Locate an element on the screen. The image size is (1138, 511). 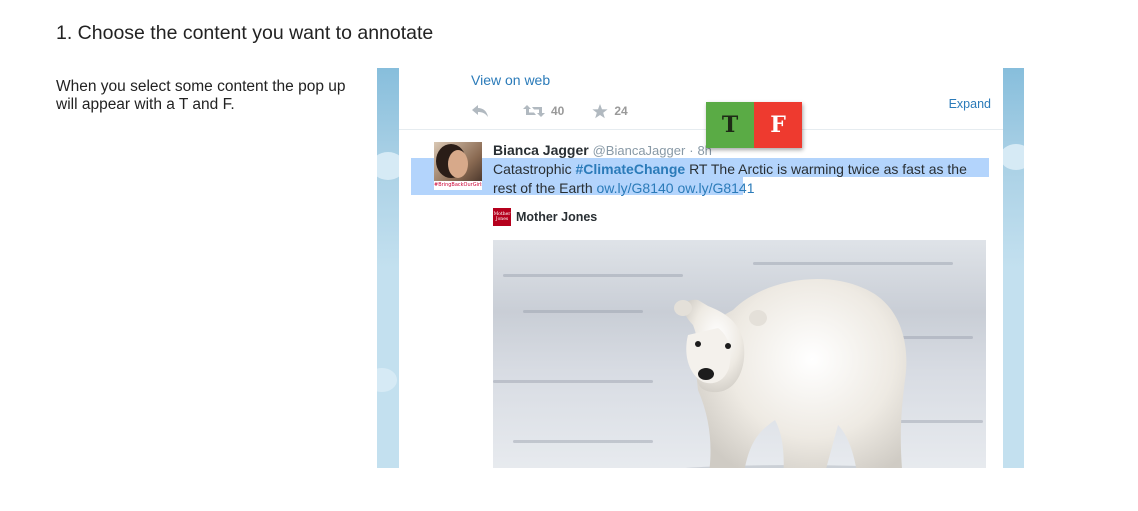
retweet-icon is located at coordinates (534, 111).